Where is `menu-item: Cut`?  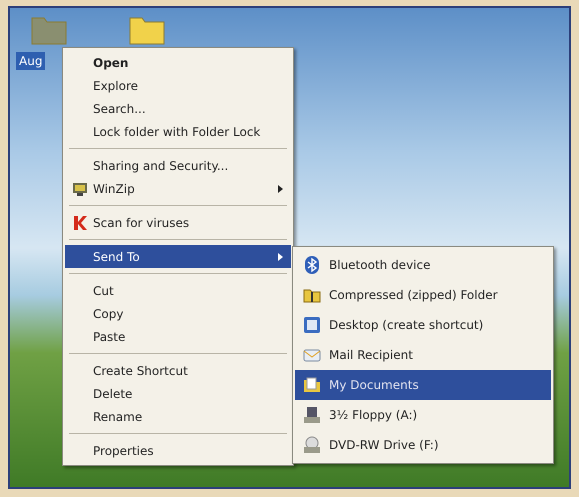 menu-item: Cut is located at coordinates (178, 290).